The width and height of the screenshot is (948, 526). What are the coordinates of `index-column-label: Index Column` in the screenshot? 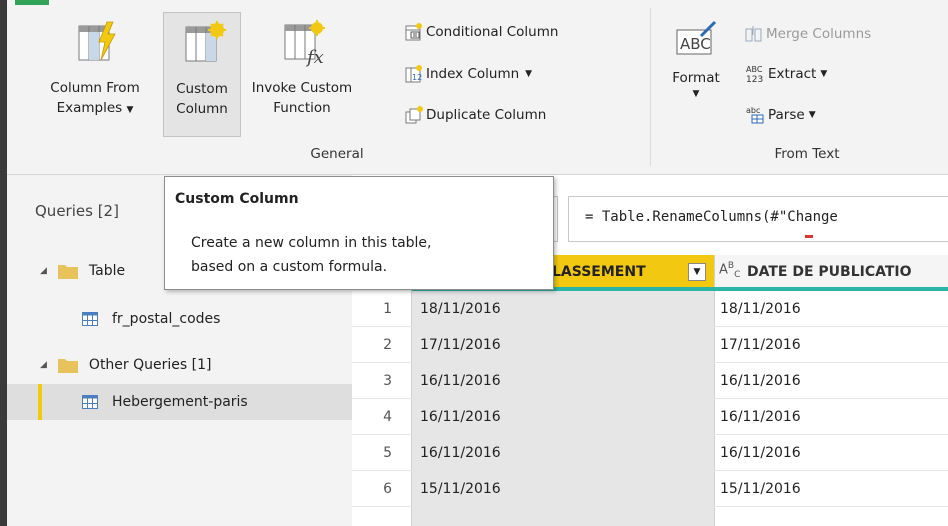 It's located at (473, 74).